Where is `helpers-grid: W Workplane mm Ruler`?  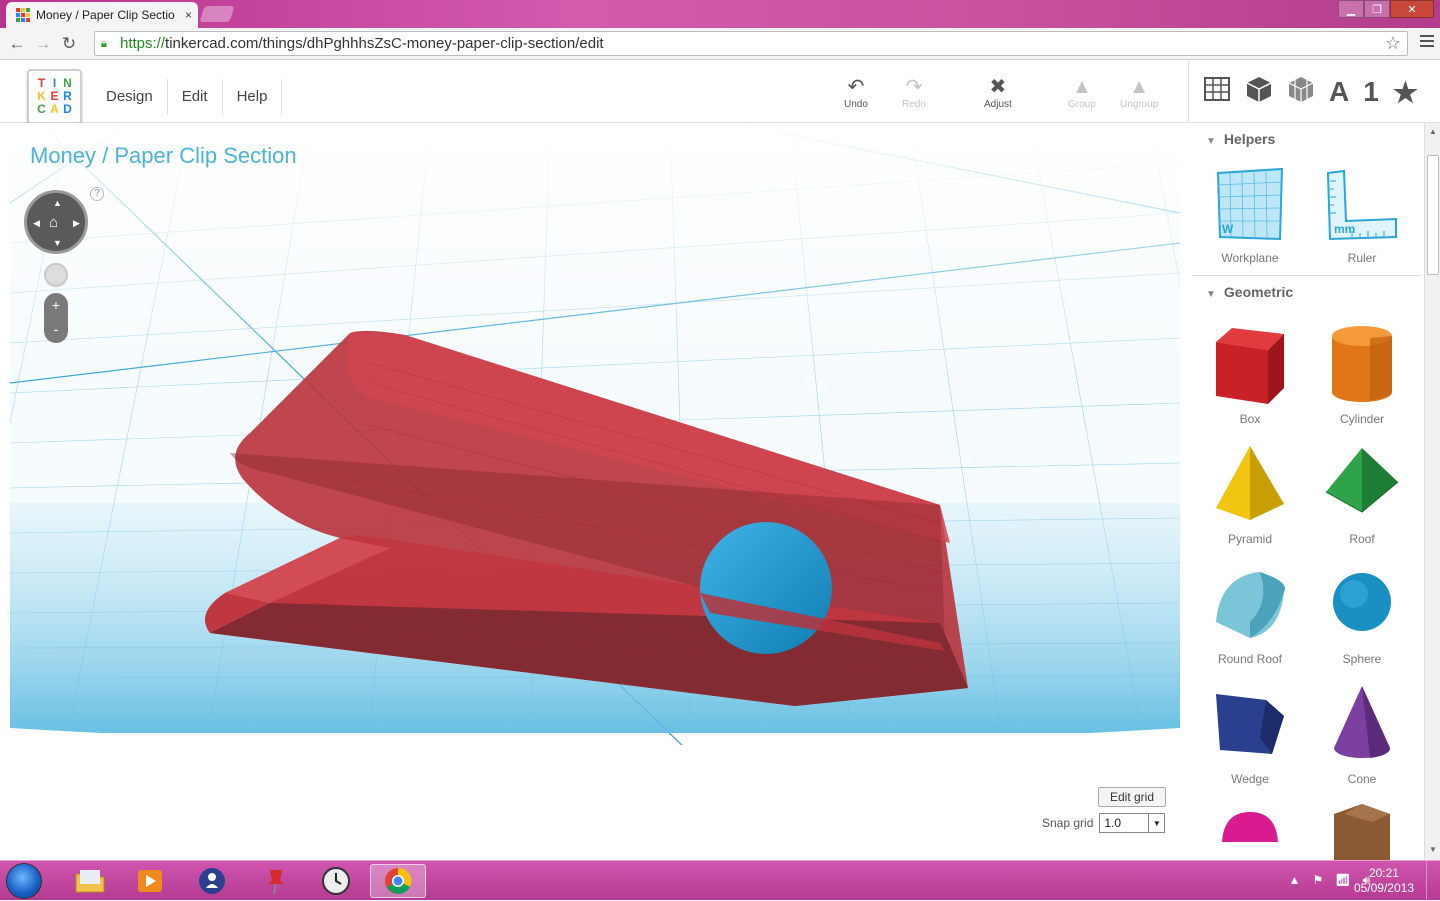 helpers-grid: W Workplane mm Ruler is located at coordinates (1306, 215).